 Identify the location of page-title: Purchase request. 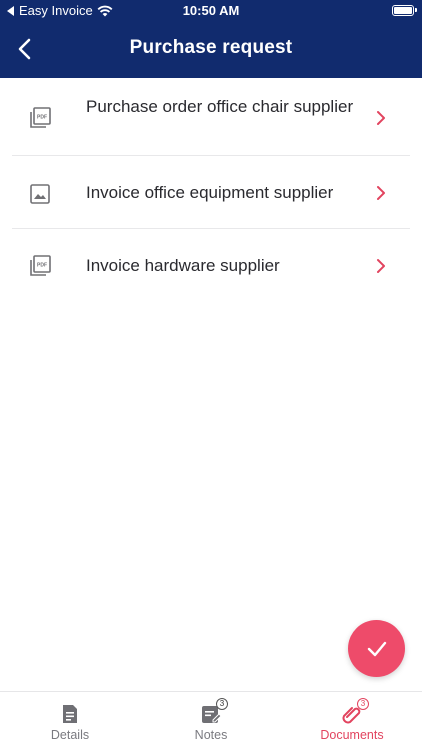
(211, 47).